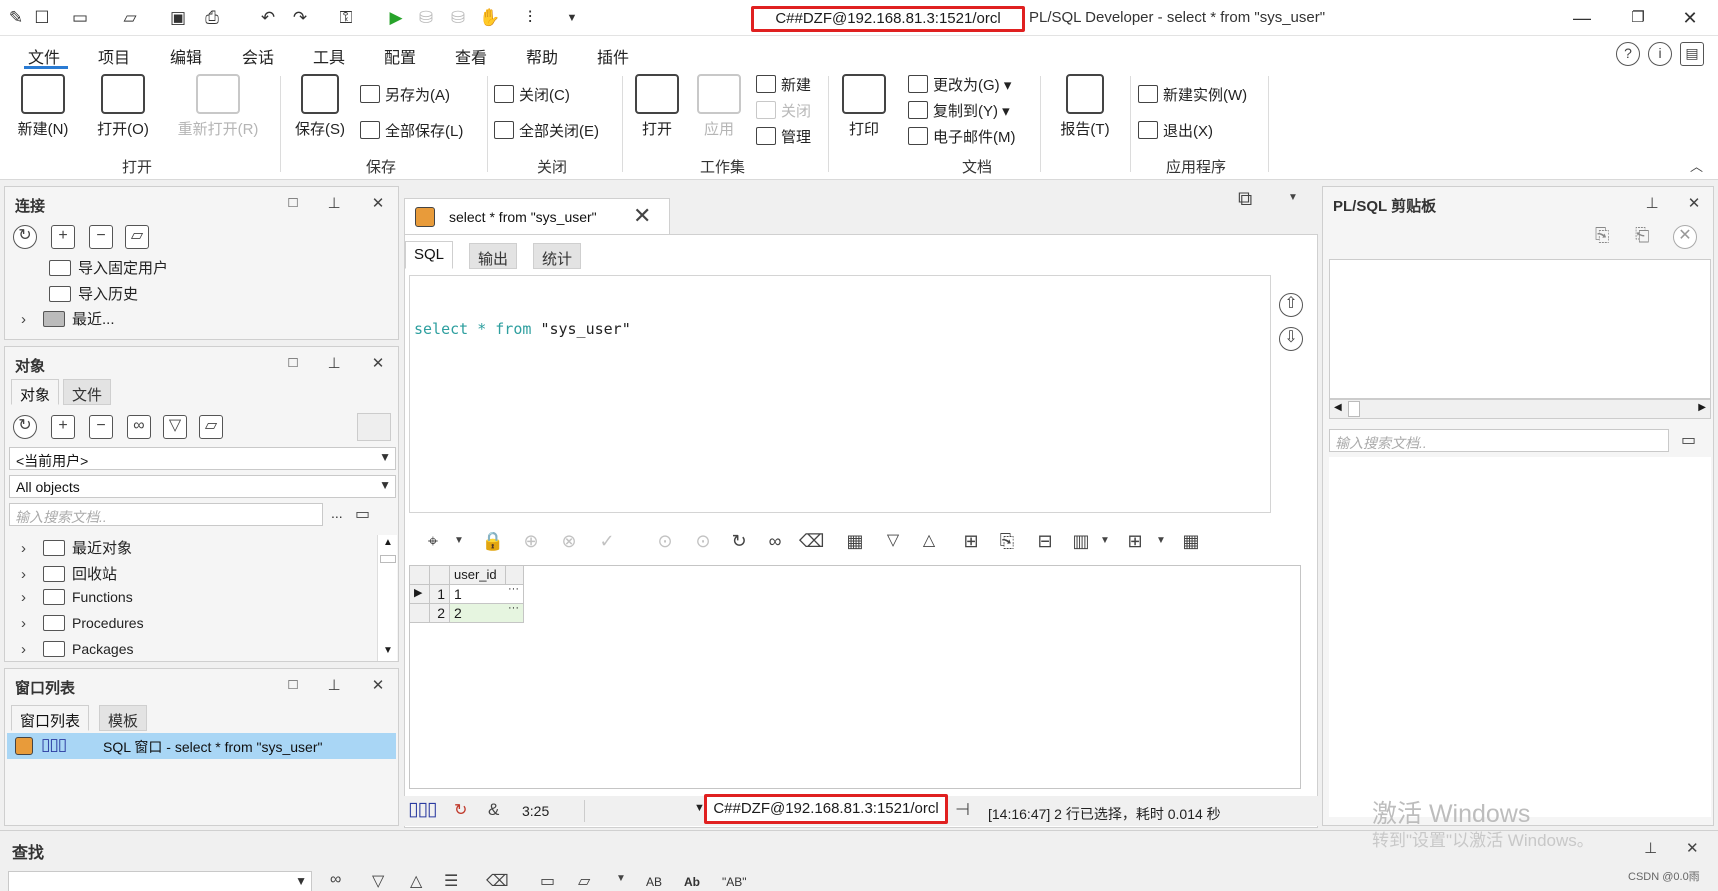 This screenshot has height=891, width=1718. I want to click on result-grid: user_id ▶ 1 1 ··· 2 2 ···, so click(855, 677).